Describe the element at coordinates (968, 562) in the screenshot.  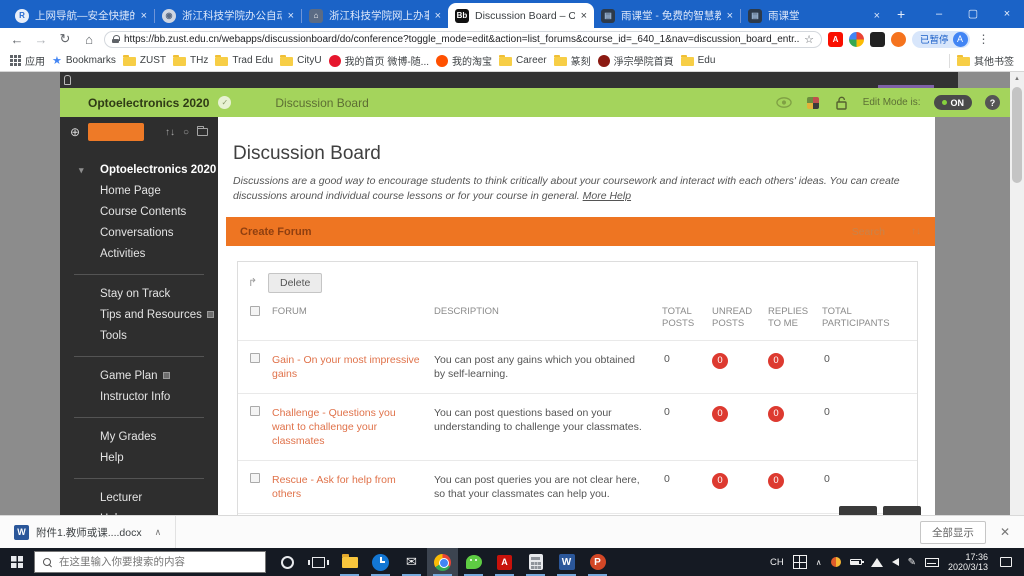
I see `taskbar-clock: 17:36 2020/3/13` at that location.